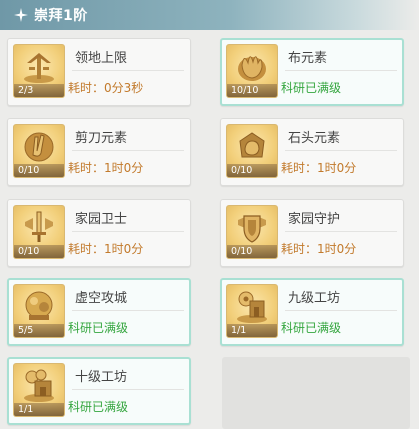 This screenshot has width=419, height=429. What do you see at coordinates (308, 58) in the screenshot?
I see `research-name: 布元素` at bounding box center [308, 58].